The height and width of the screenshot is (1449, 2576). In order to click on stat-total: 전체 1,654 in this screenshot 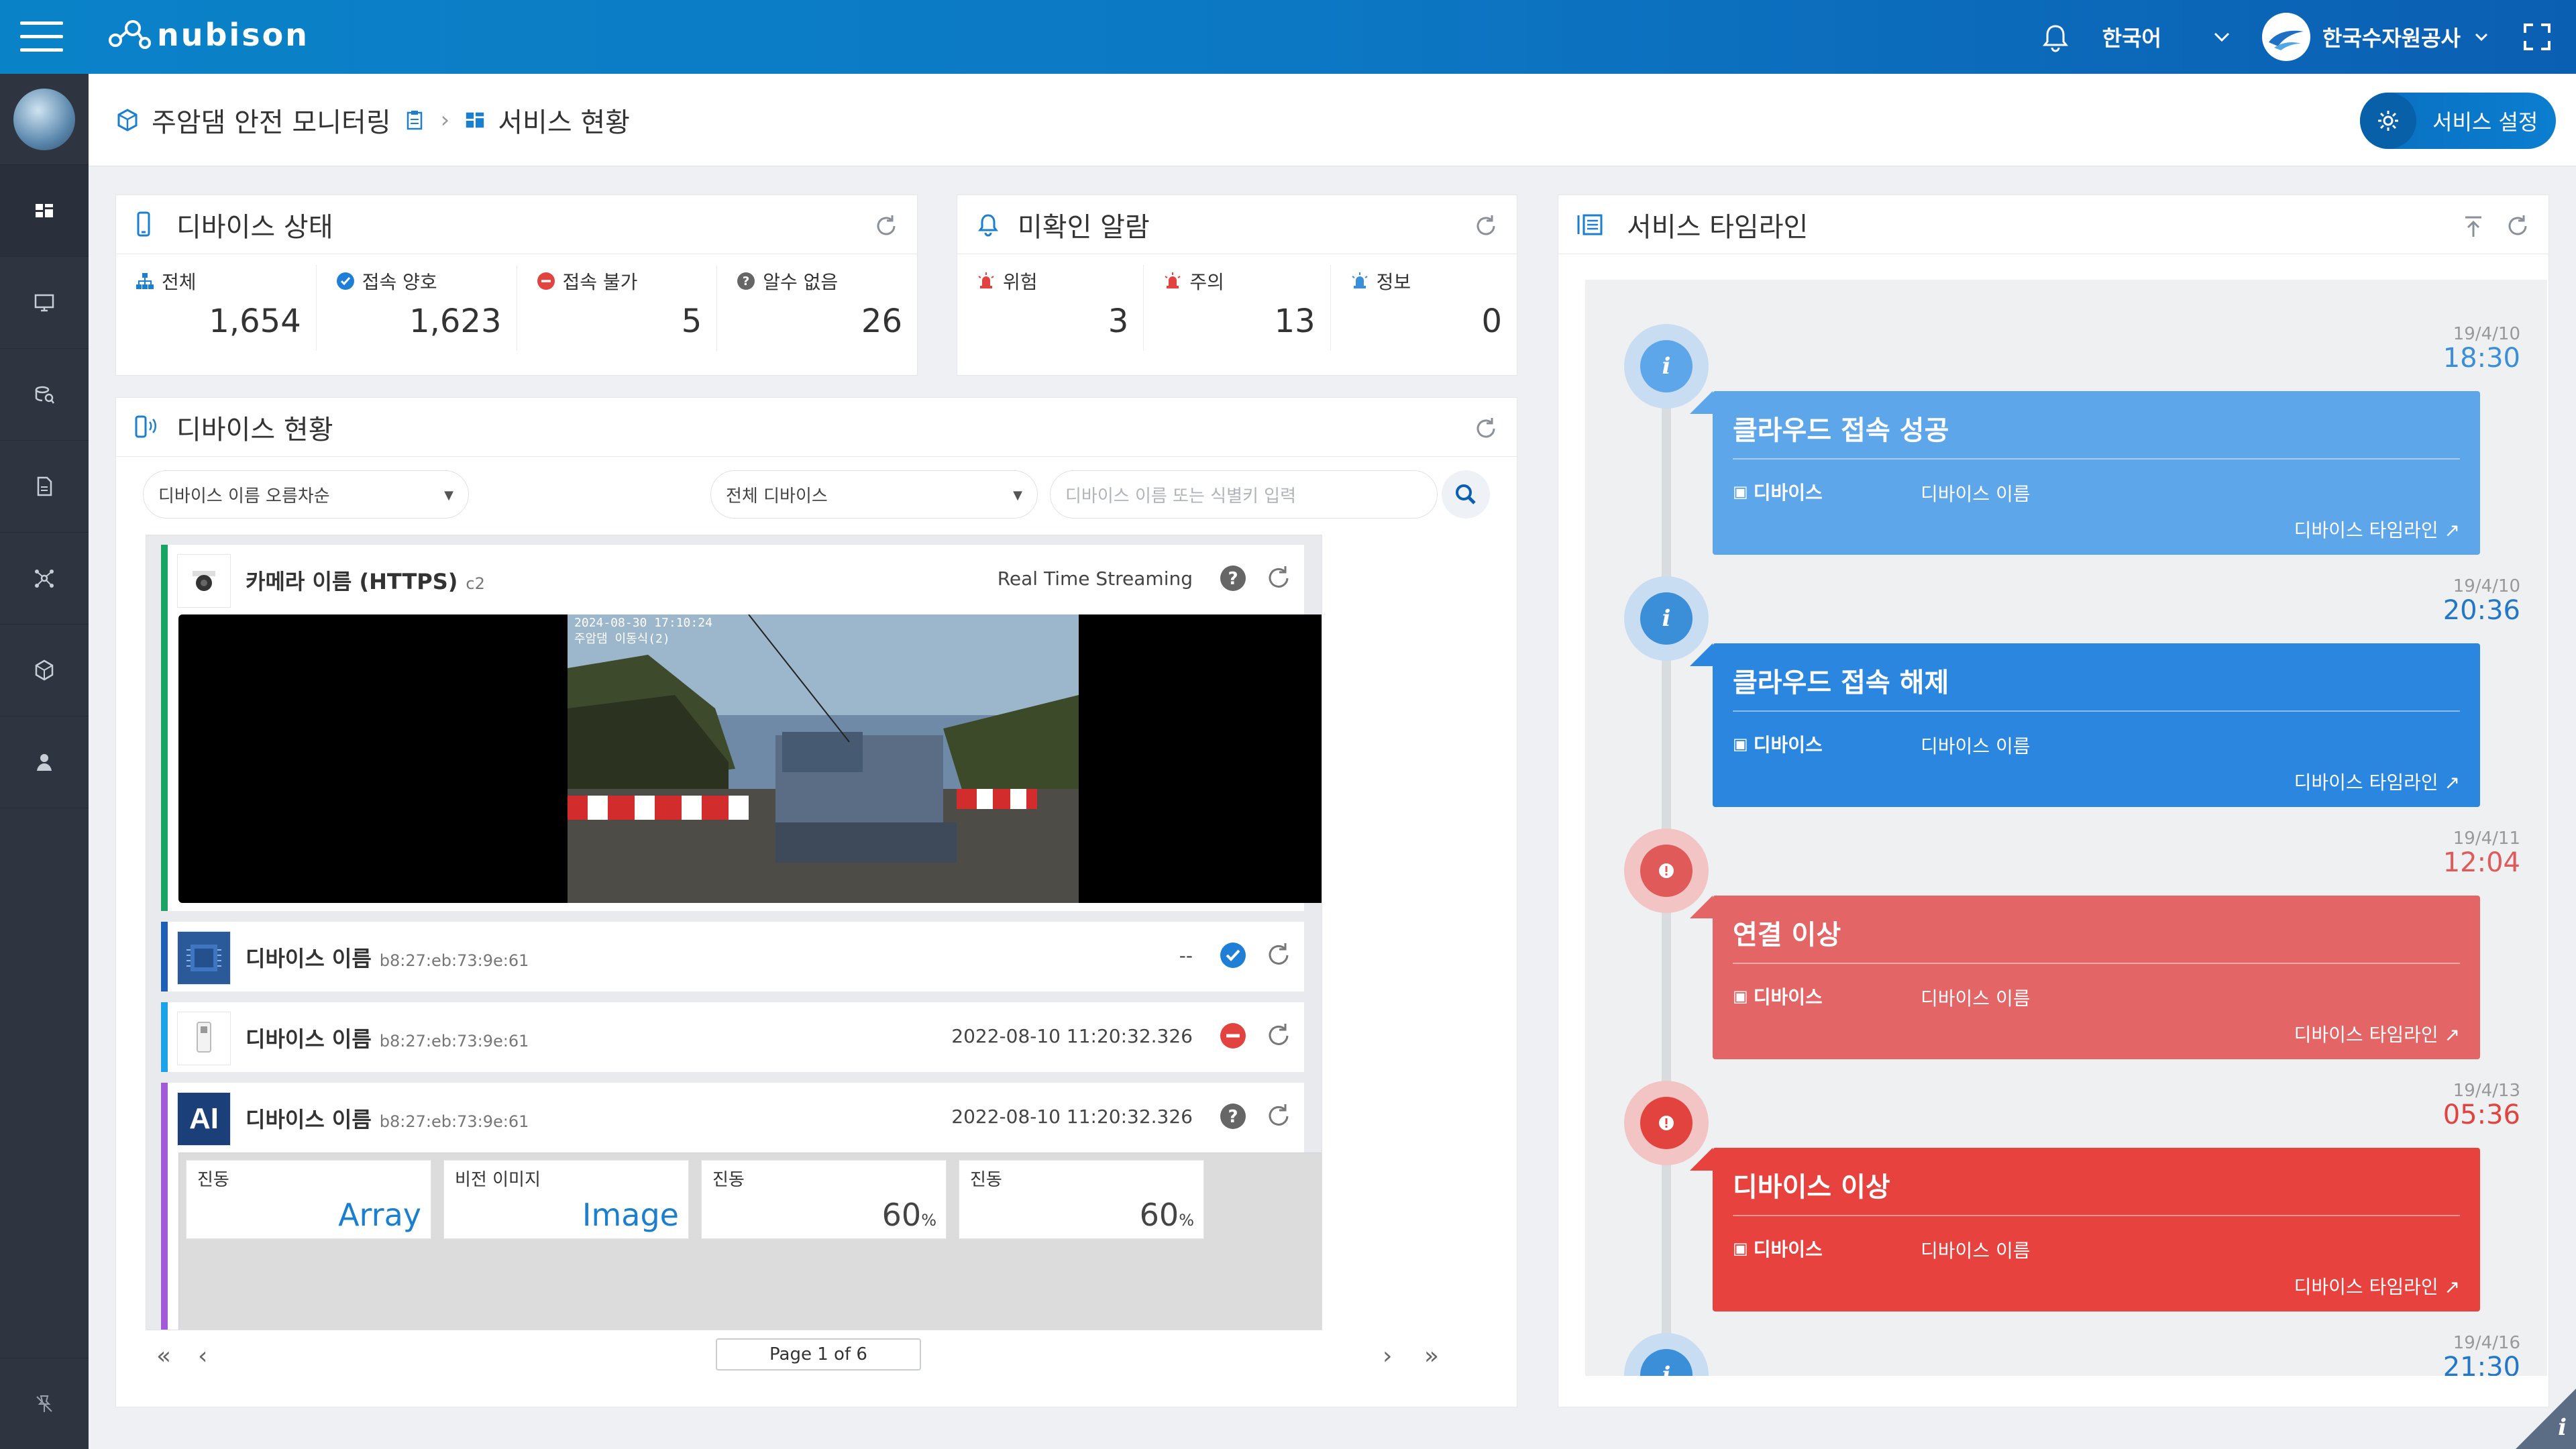, I will do `click(216, 308)`.